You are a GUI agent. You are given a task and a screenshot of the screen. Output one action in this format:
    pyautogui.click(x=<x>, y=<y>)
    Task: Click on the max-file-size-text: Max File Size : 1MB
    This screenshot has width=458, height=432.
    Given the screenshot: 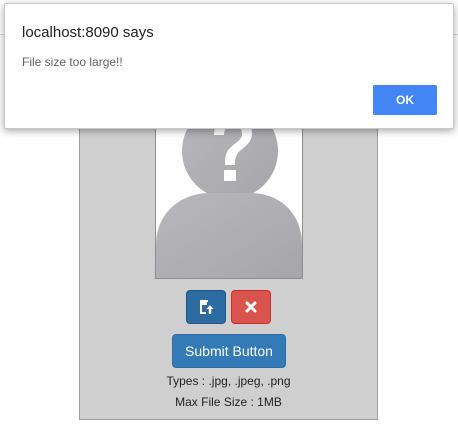 What is the action you would take?
    pyautogui.click(x=228, y=402)
    